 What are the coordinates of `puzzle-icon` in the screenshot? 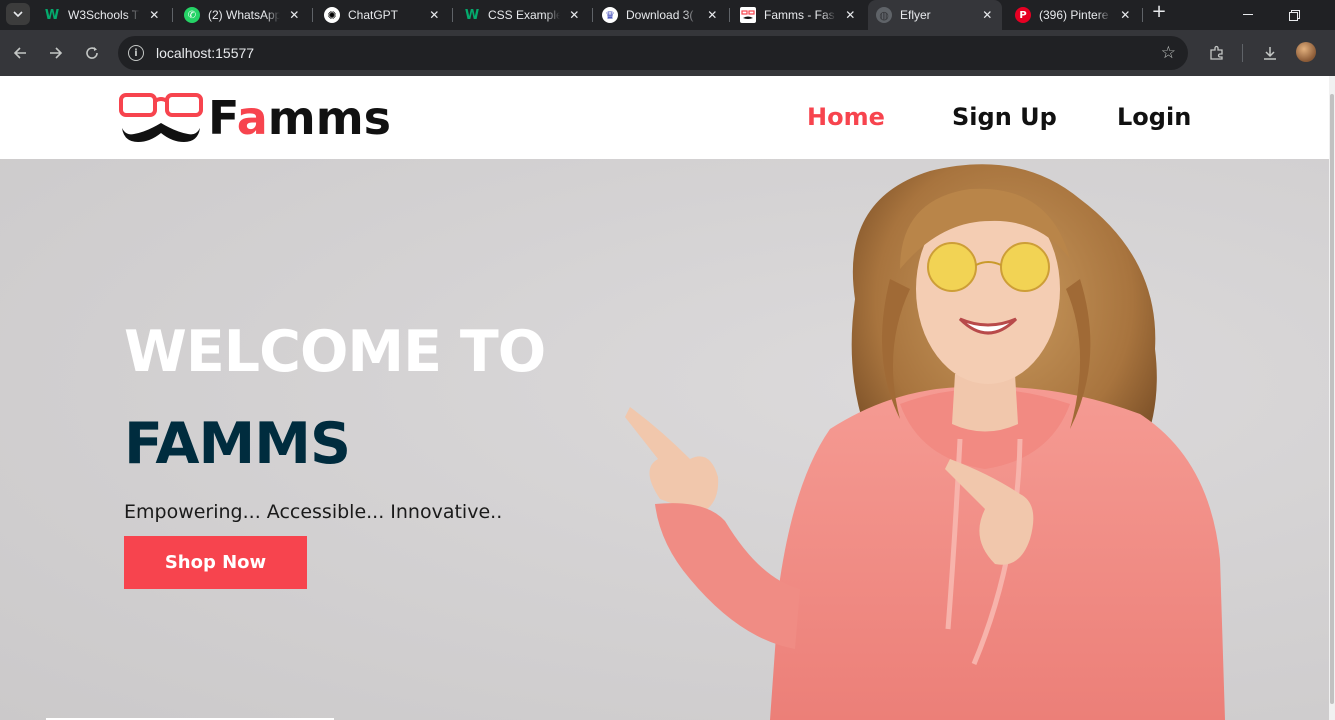 It's located at (1216, 52).